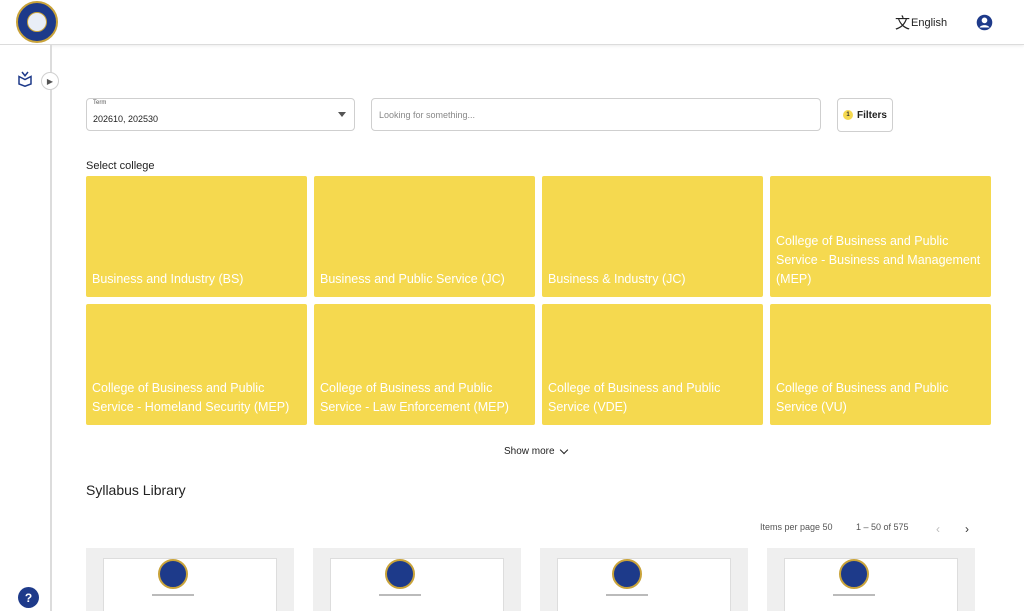  I want to click on language-label: English, so click(929, 23).